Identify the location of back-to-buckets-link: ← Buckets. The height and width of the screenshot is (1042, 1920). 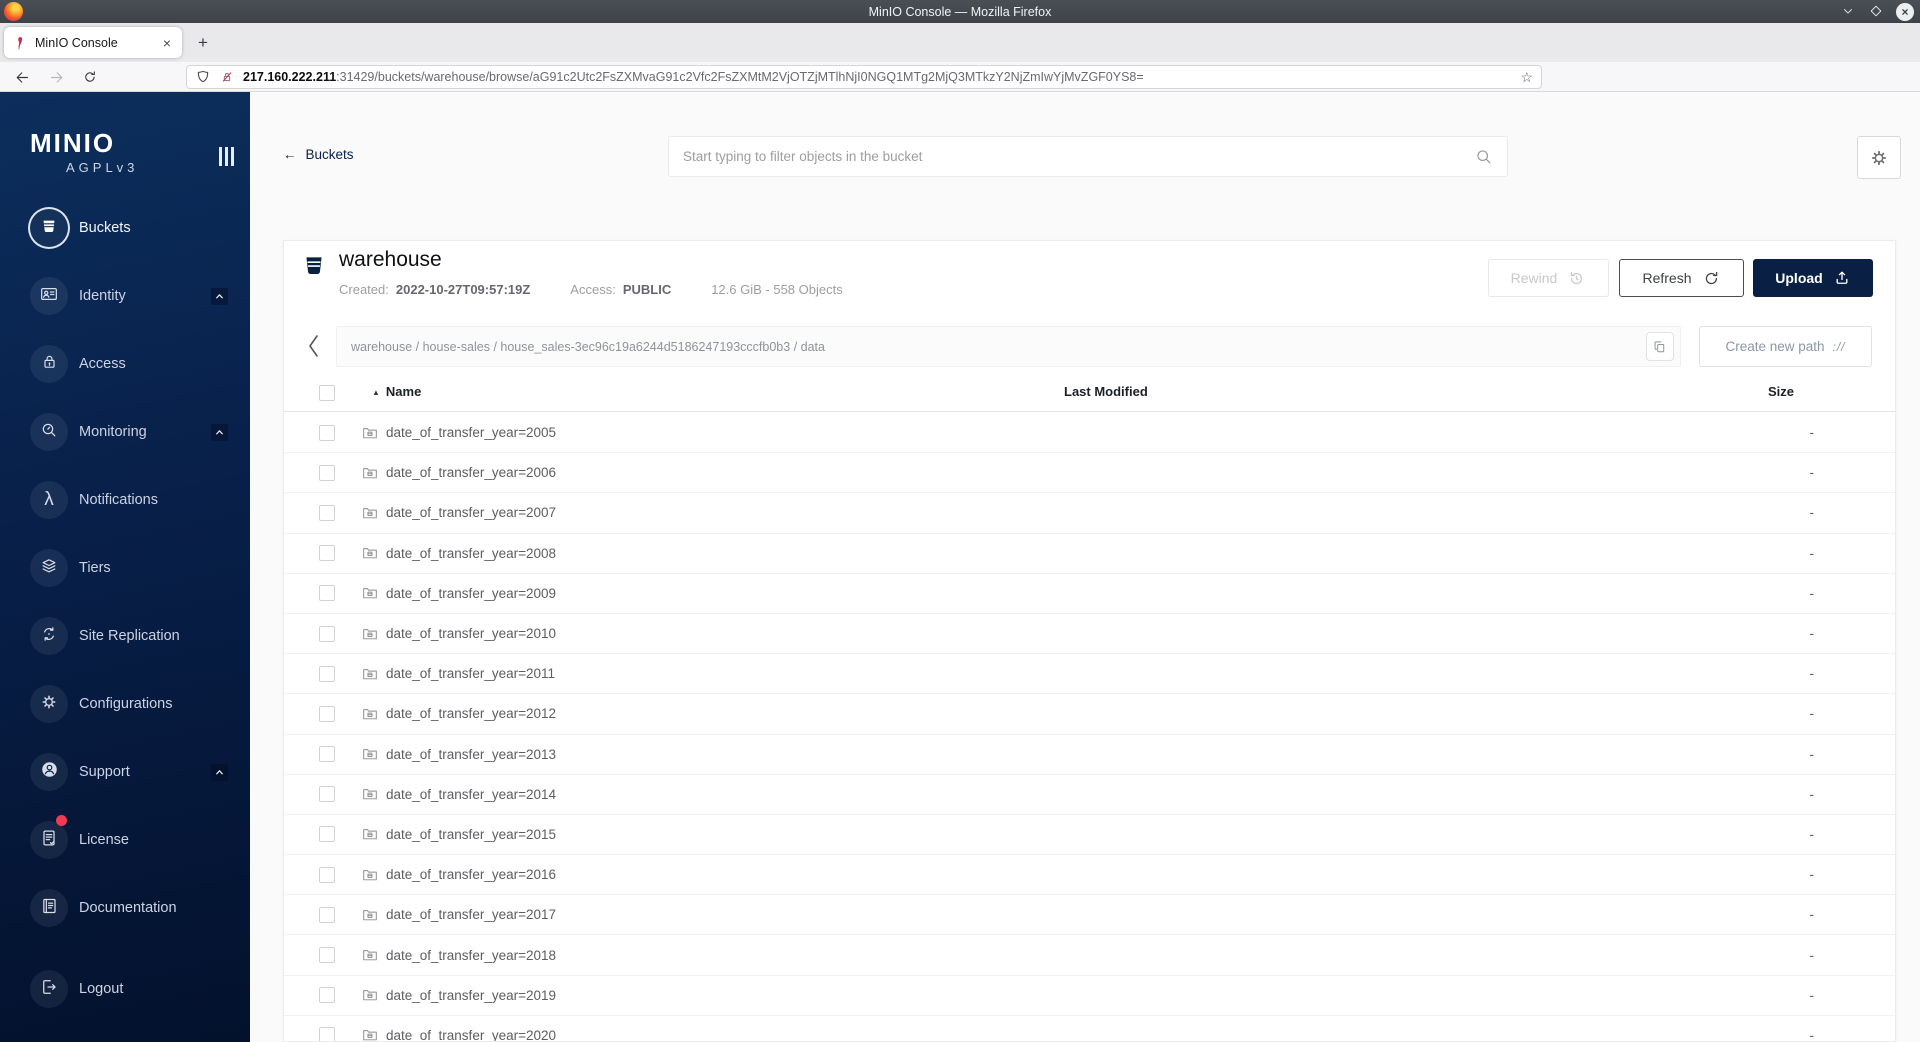
(318, 154).